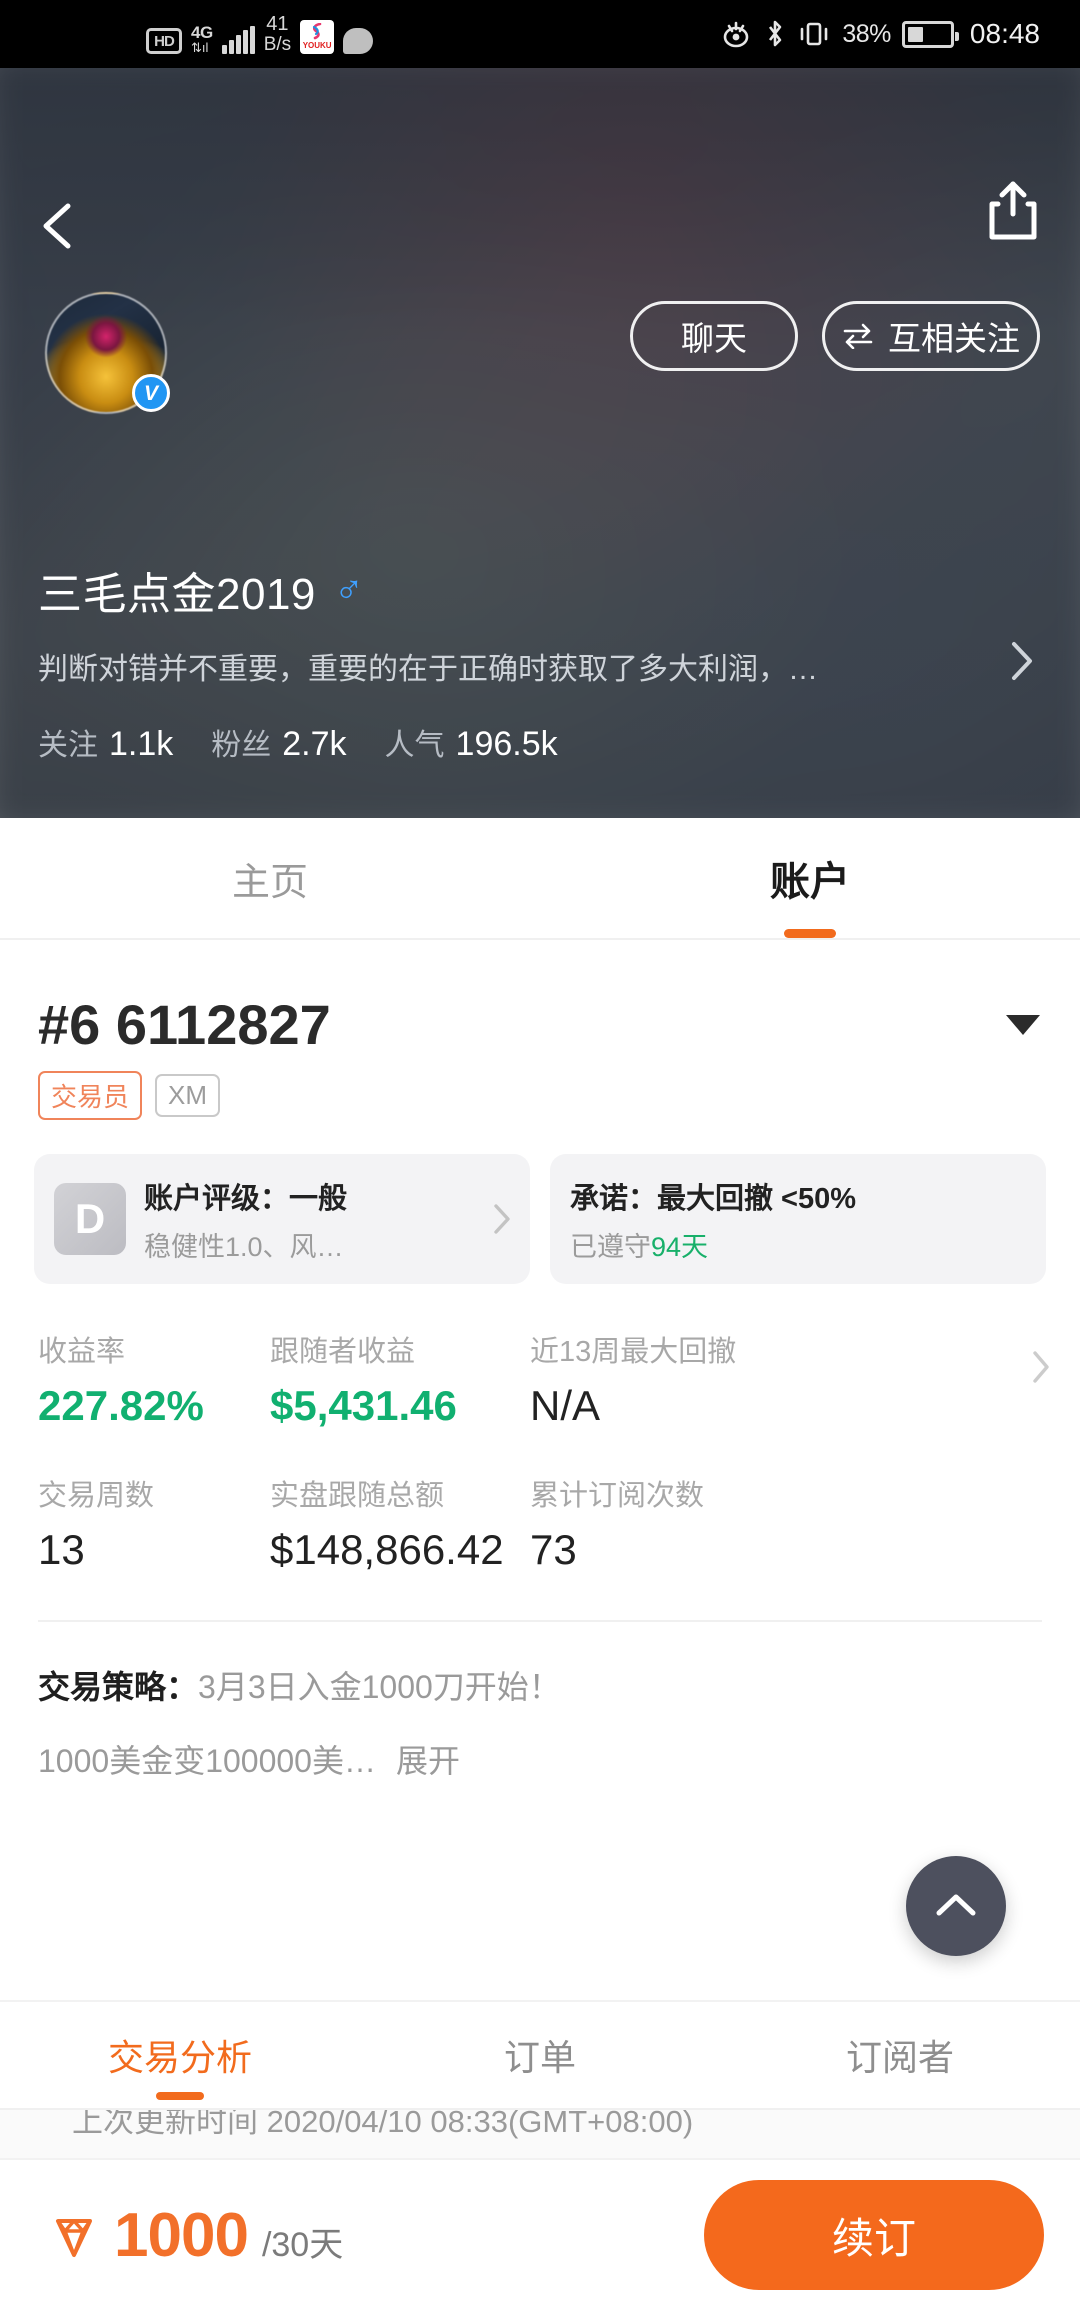  Describe the element at coordinates (540, 1219) in the screenshot. I see `info-cards: D 账户评级：一般 稳健性1.0、风… 承诺：最大回撤 <50% 已遵守94天` at that location.